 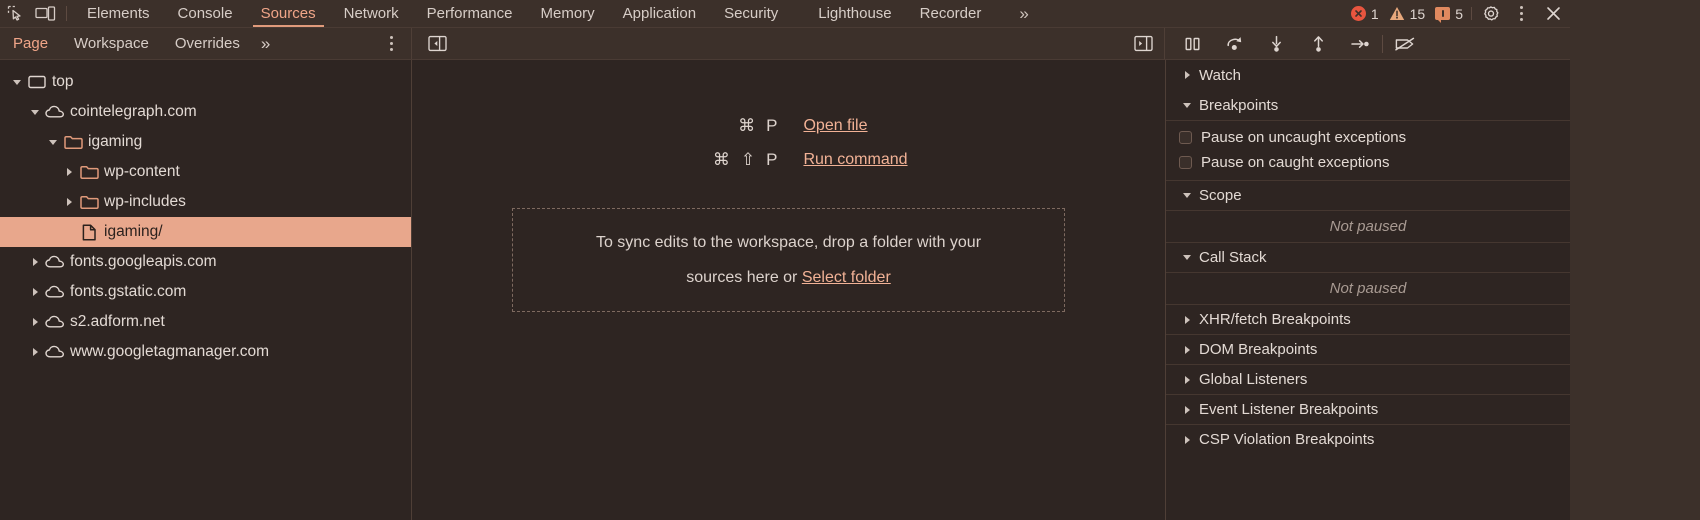 What do you see at coordinates (846, 277) in the screenshot?
I see `select-folder-link: Select folder` at bounding box center [846, 277].